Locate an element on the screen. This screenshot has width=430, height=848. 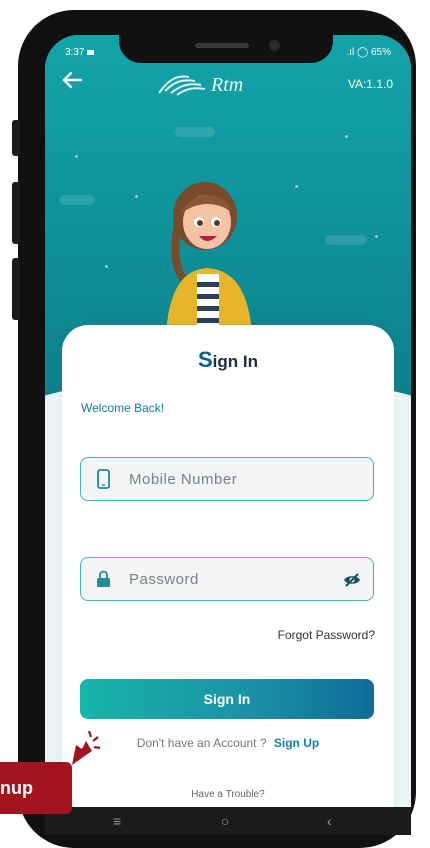
mobile-phone-icon is located at coordinates (104, 479).